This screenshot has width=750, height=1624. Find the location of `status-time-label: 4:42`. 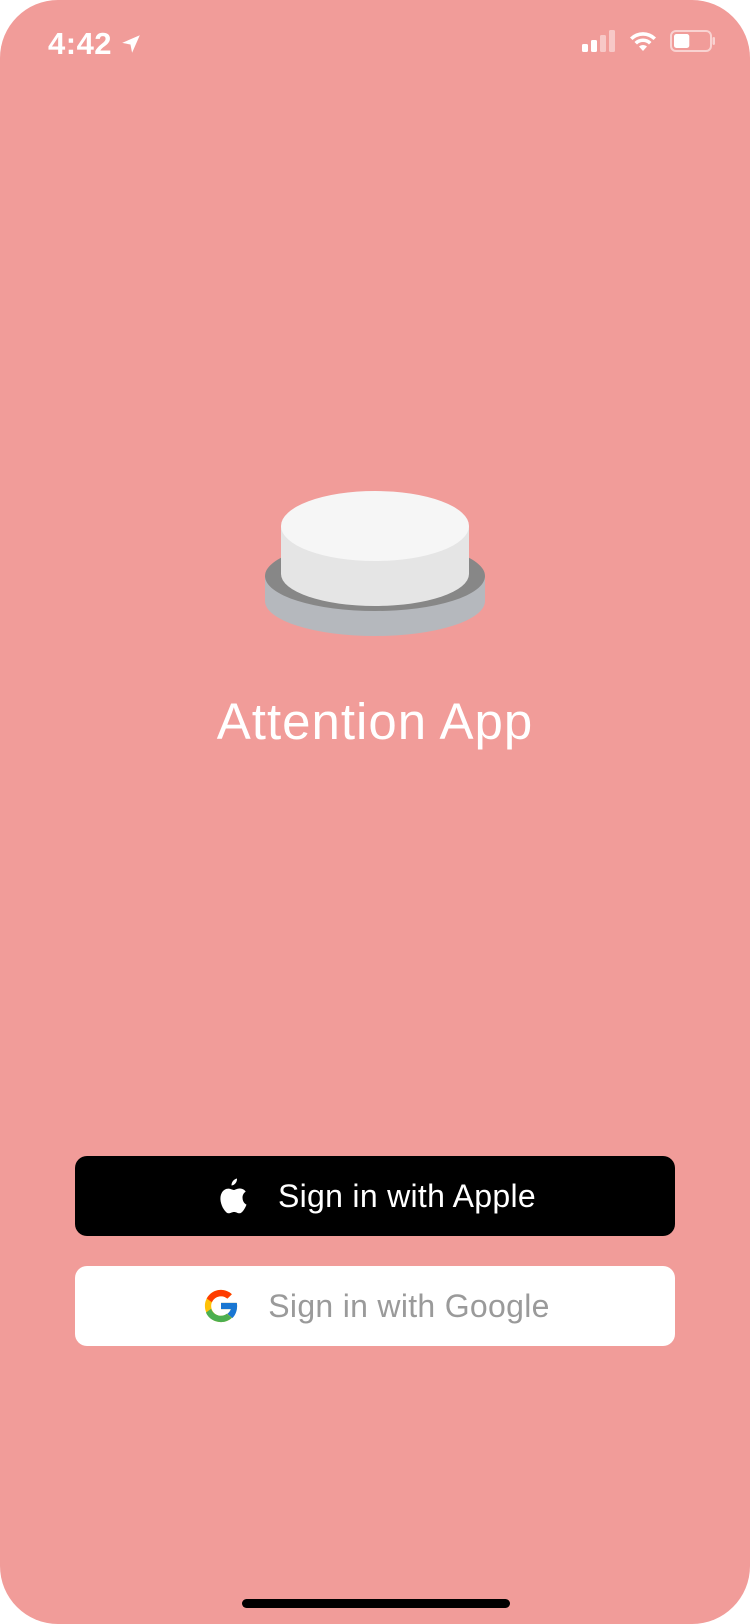

status-time-label: 4:42 is located at coordinates (80, 43).